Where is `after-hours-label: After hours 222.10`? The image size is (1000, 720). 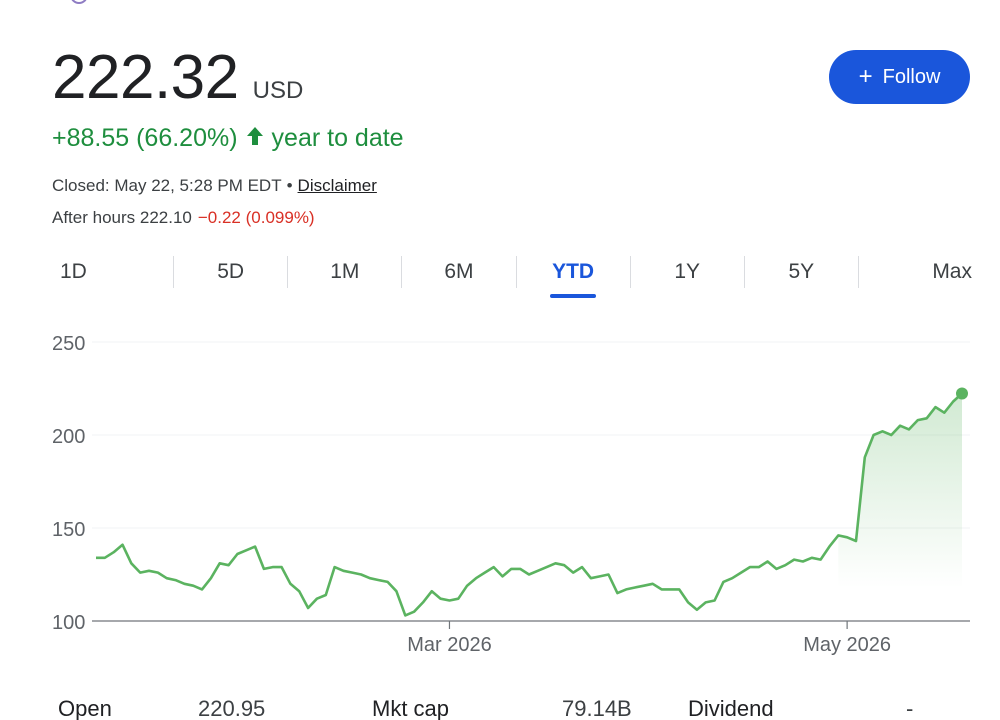 after-hours-label: After hours 222.10 is located at coordinates (122, 217).